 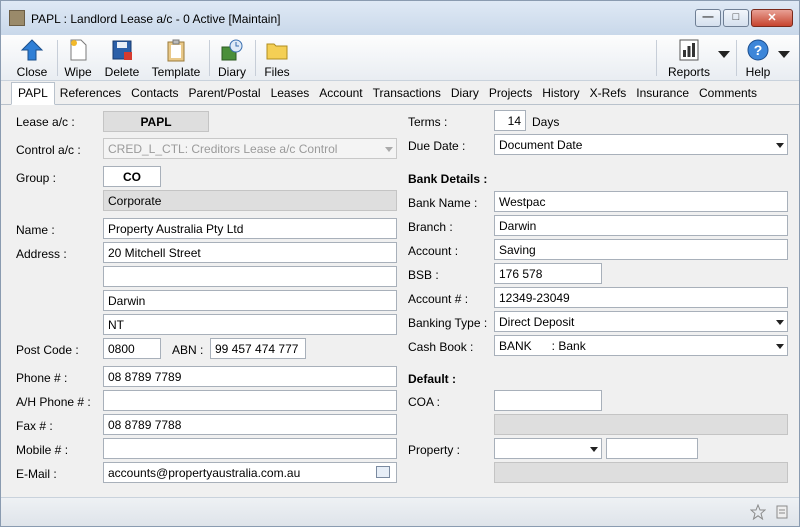 What do you see at coordinates (641, 144) in the screenshot?
I see `due-date-select: Document Date` at bounding box center [641, 144].